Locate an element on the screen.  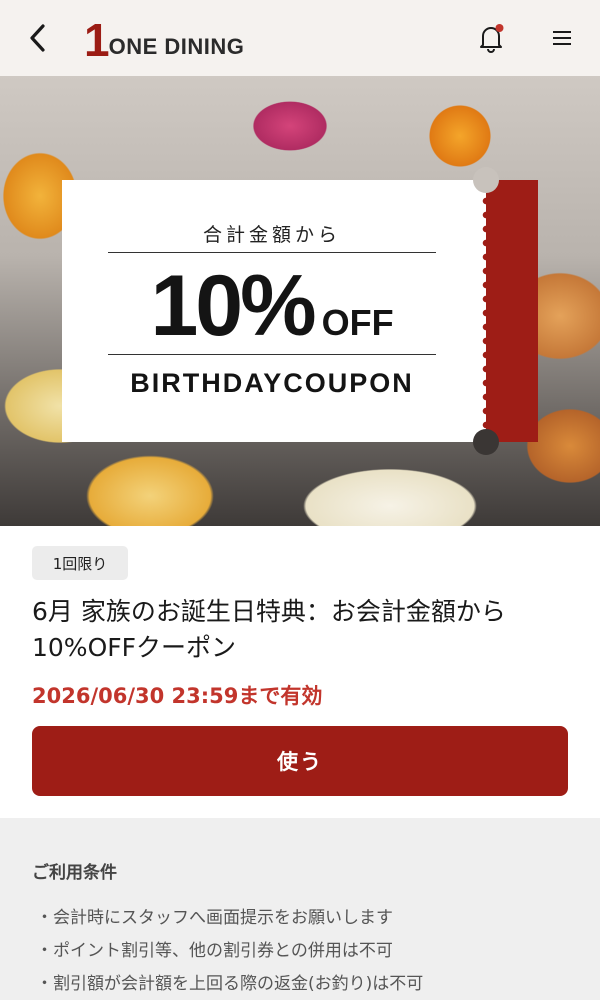
notification-dot is located at coordinates (499, 28).